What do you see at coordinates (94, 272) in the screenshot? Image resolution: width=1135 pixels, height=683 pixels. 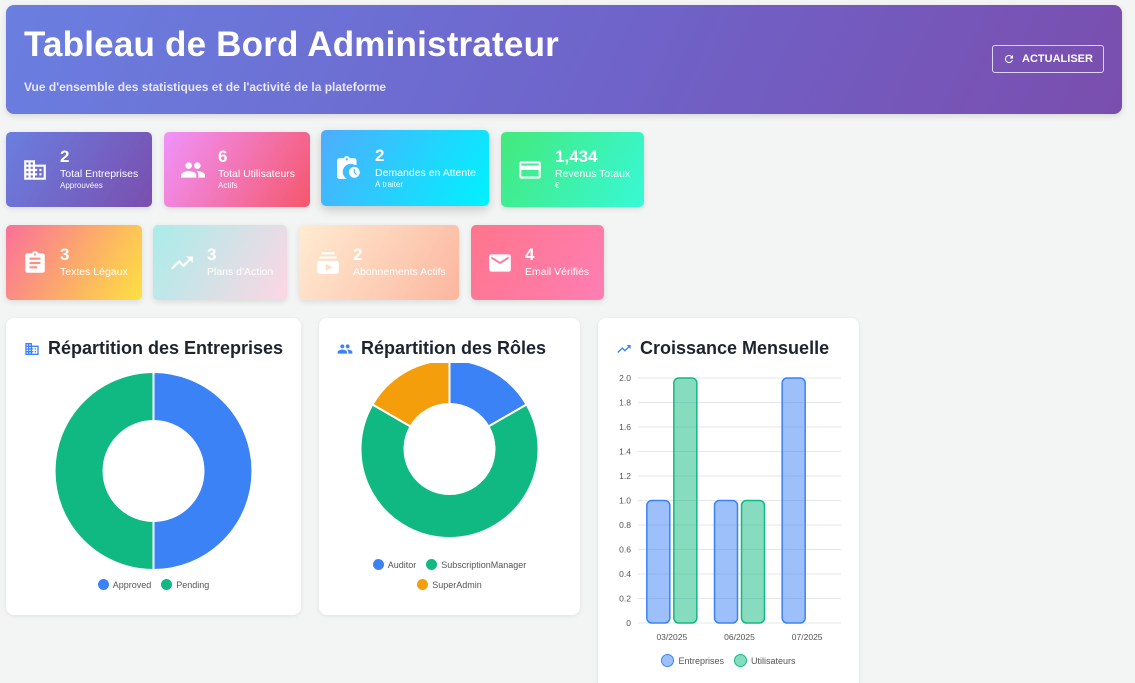 I see `stat-label: Textes Légaux` at bounding box center [94, 272].